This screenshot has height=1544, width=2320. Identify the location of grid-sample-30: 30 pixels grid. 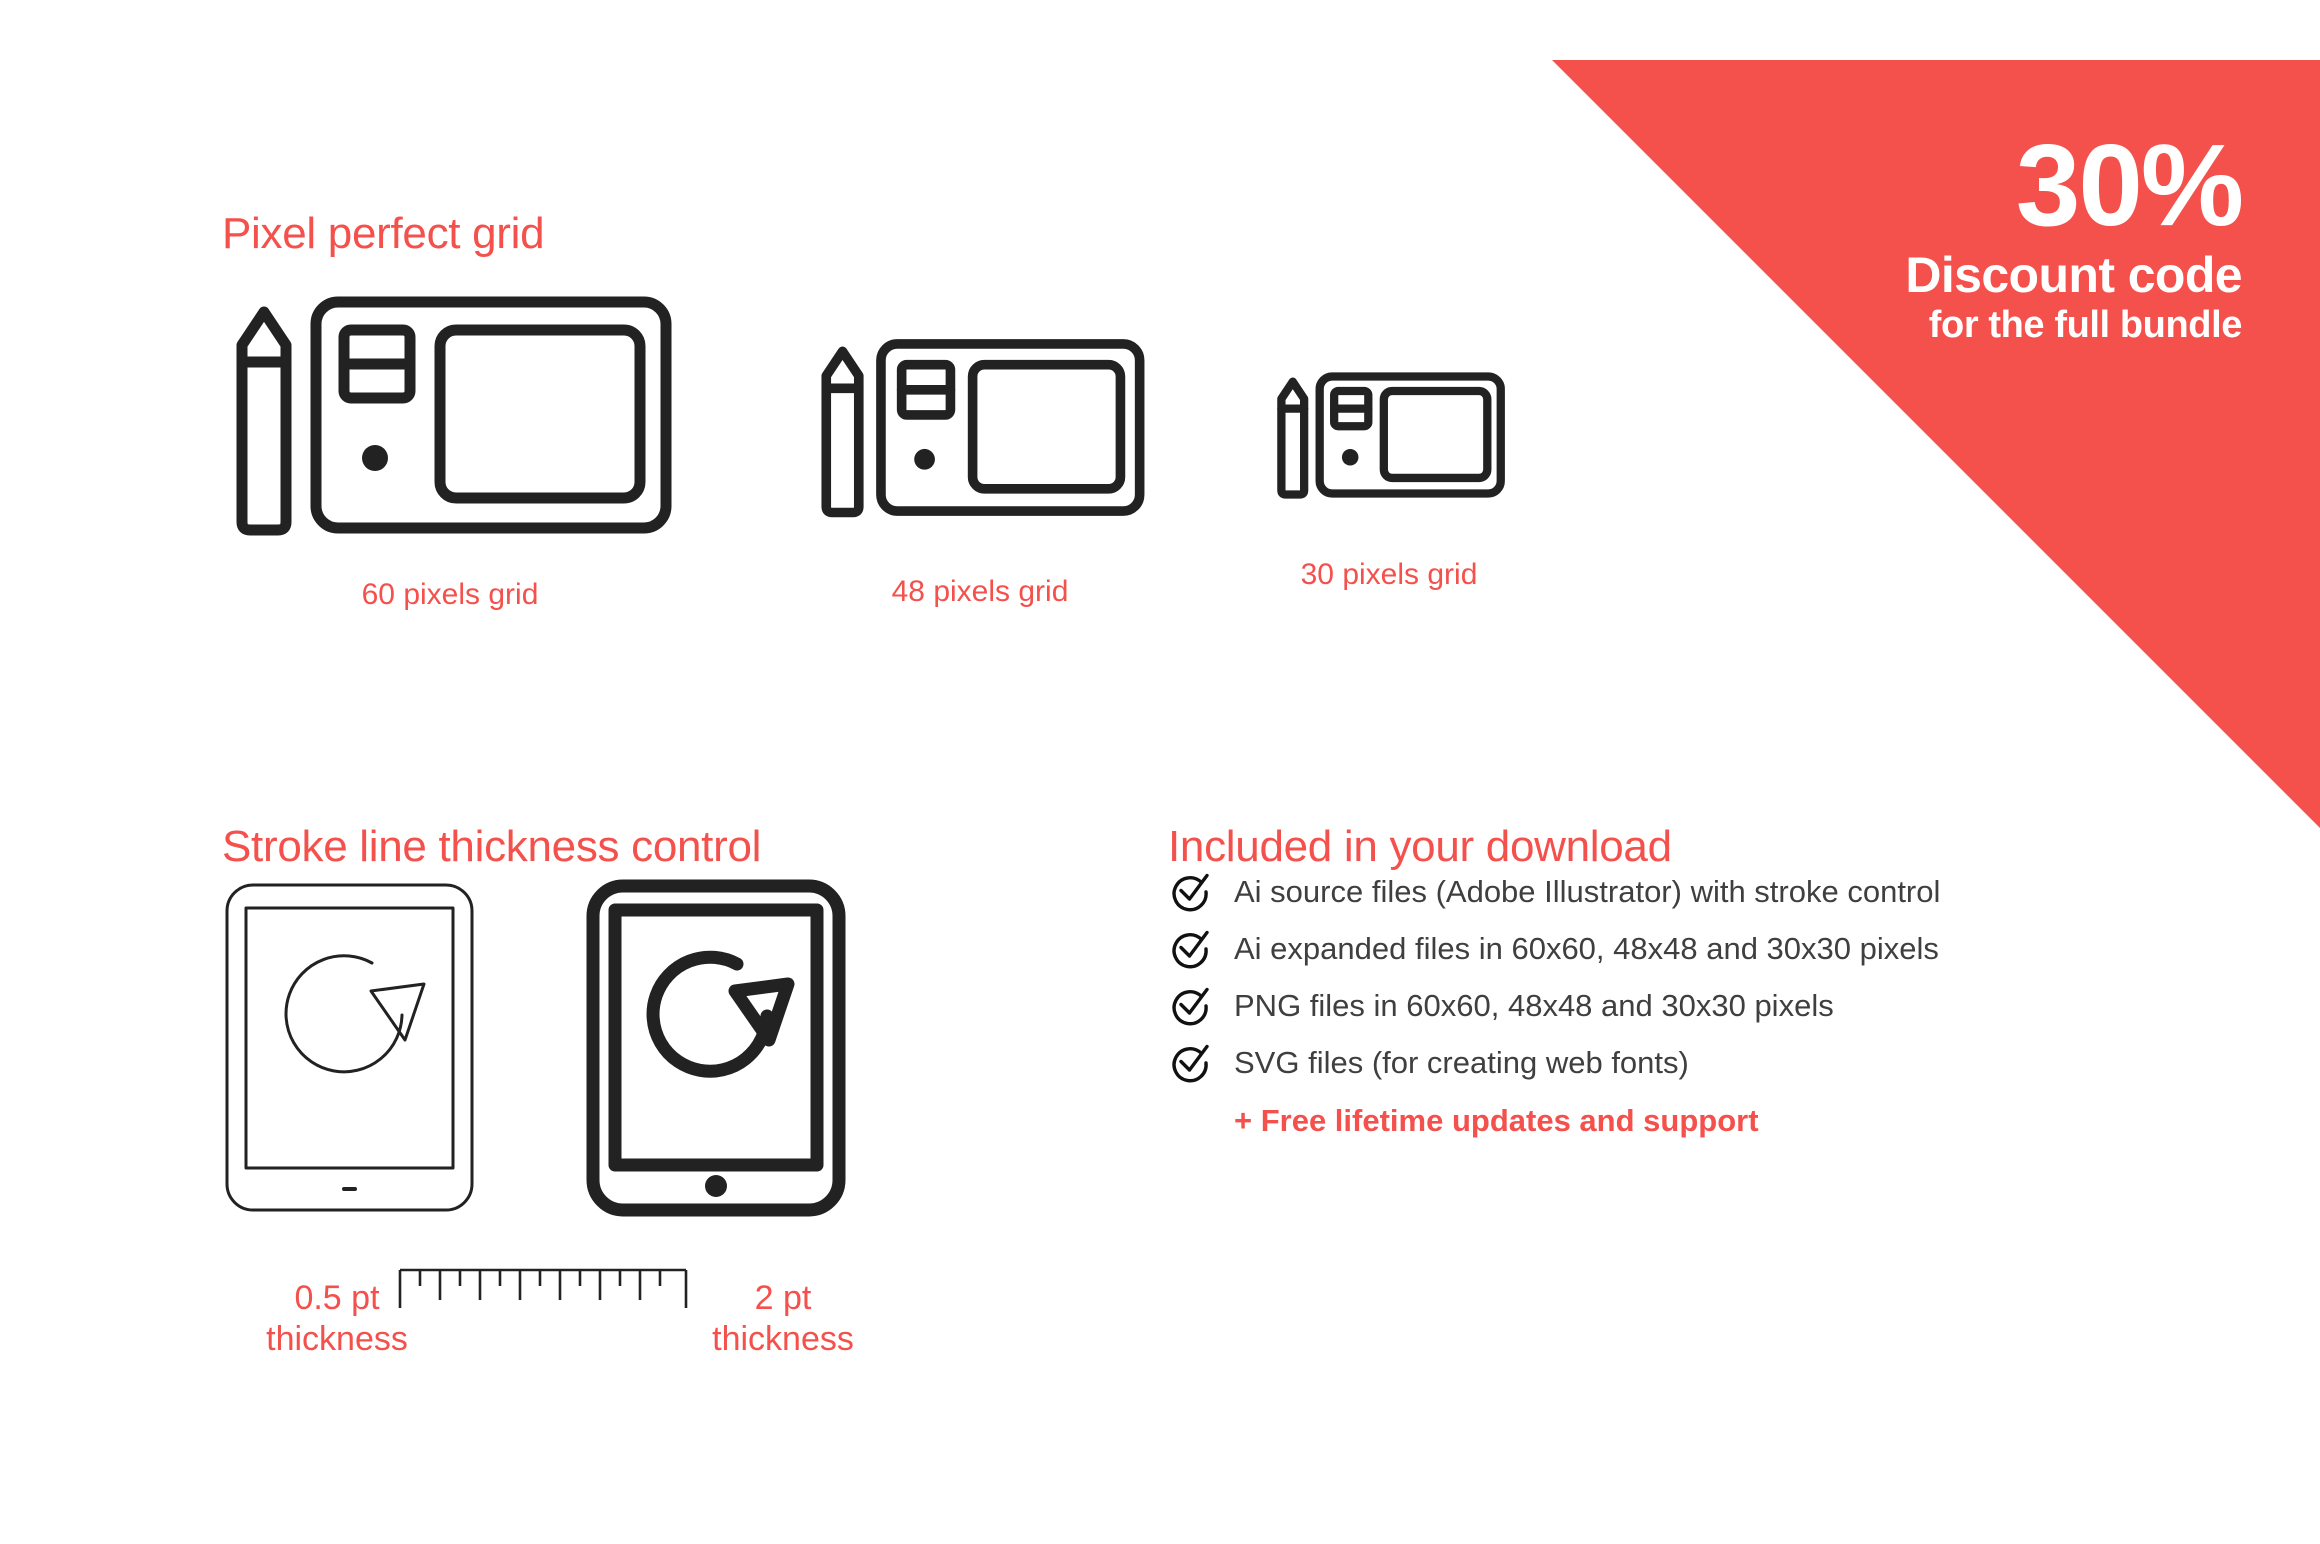
(1389, 481).